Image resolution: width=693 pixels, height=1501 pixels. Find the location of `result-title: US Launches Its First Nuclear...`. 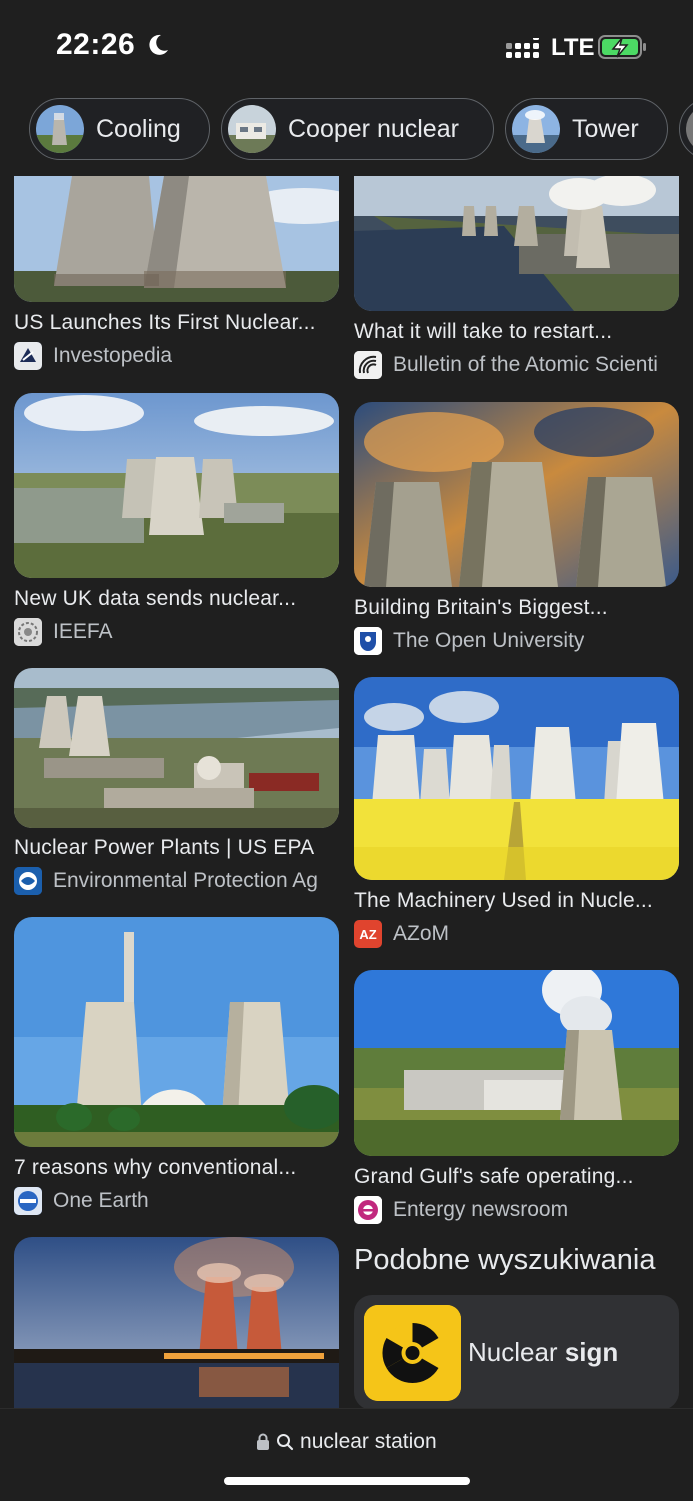

result-title: US Launches Its First Nuclear... is located at coordinates (176, 323).